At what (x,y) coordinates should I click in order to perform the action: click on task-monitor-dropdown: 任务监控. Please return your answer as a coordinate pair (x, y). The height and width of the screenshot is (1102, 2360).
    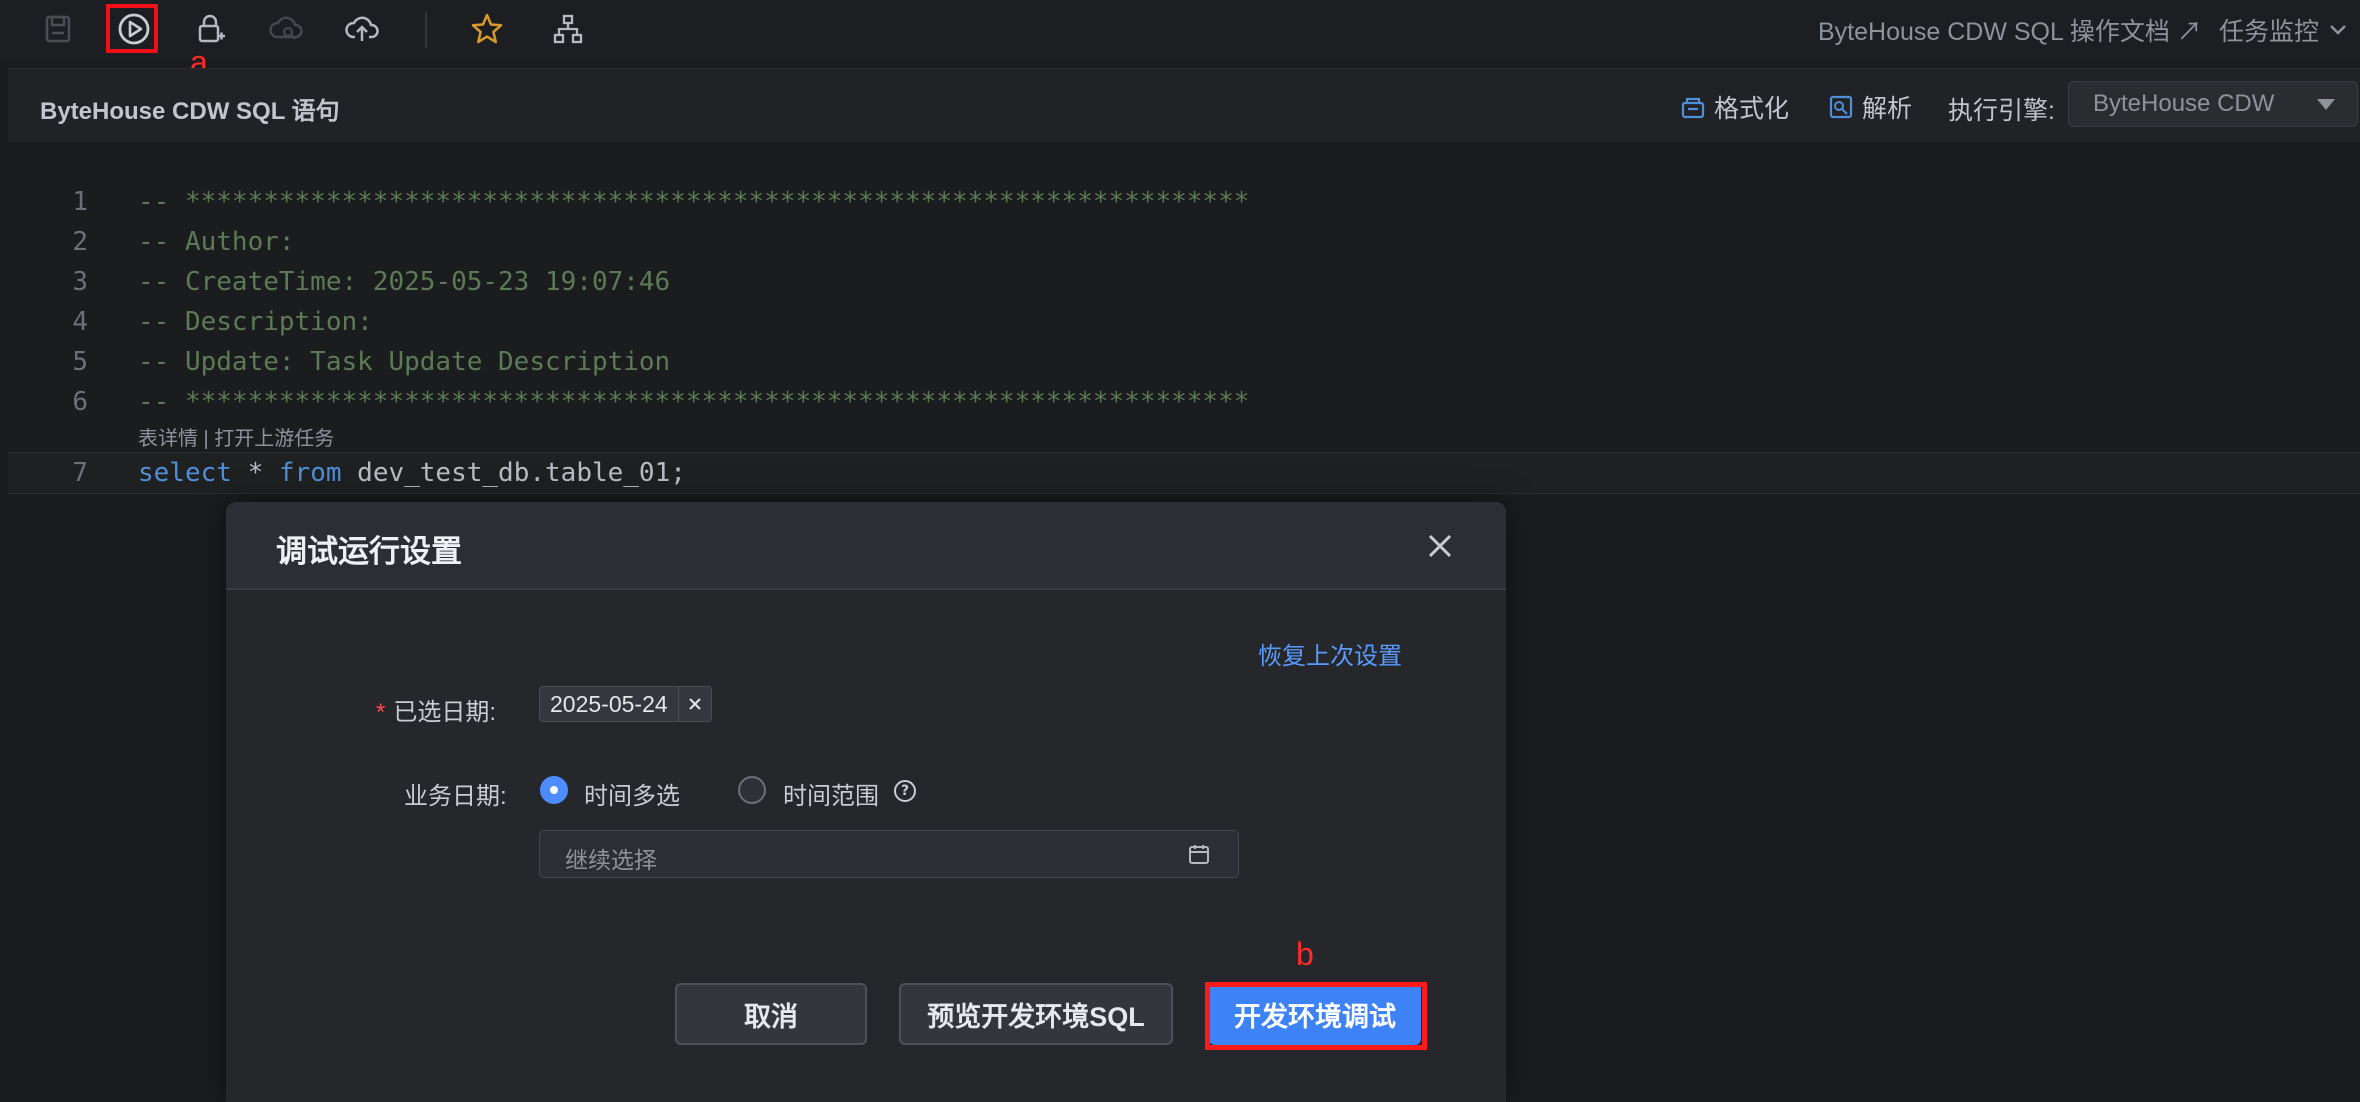
    Looking at the image, I should click on (2283, 30).